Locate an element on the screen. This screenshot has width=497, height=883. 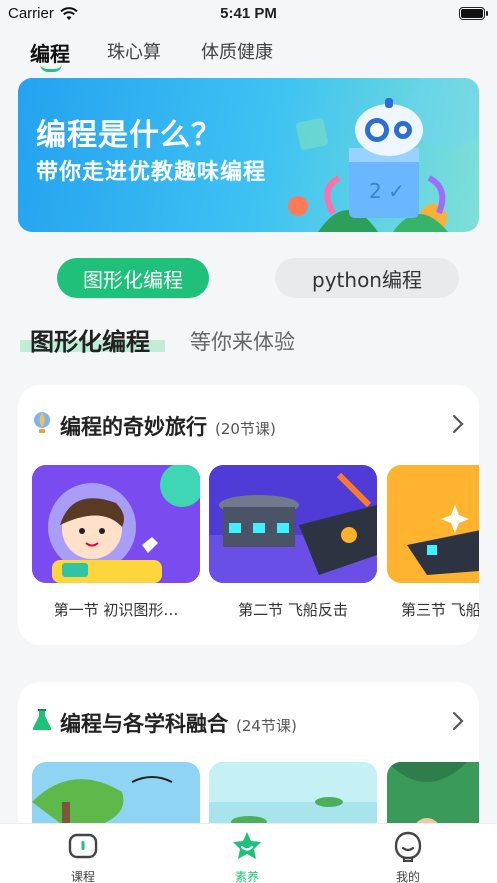
course-title: 编程与各学科融合 is located at coordinates (144, 724).